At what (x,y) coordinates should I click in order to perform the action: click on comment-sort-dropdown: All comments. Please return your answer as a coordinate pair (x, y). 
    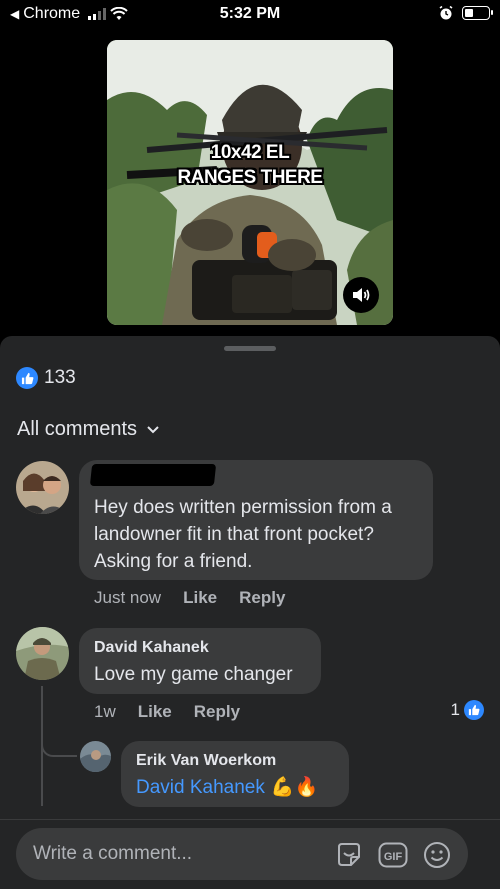
    Looking at the image, I should click on (88, 429).